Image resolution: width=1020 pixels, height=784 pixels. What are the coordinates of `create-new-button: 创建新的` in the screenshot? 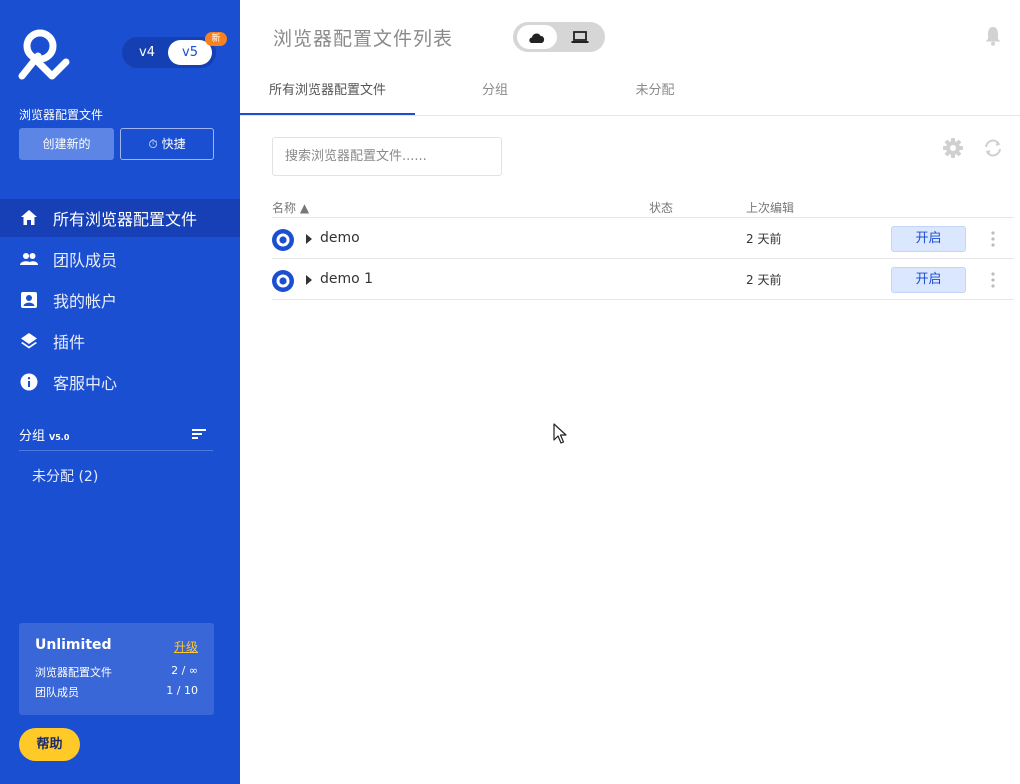 It's located at (66, 144).